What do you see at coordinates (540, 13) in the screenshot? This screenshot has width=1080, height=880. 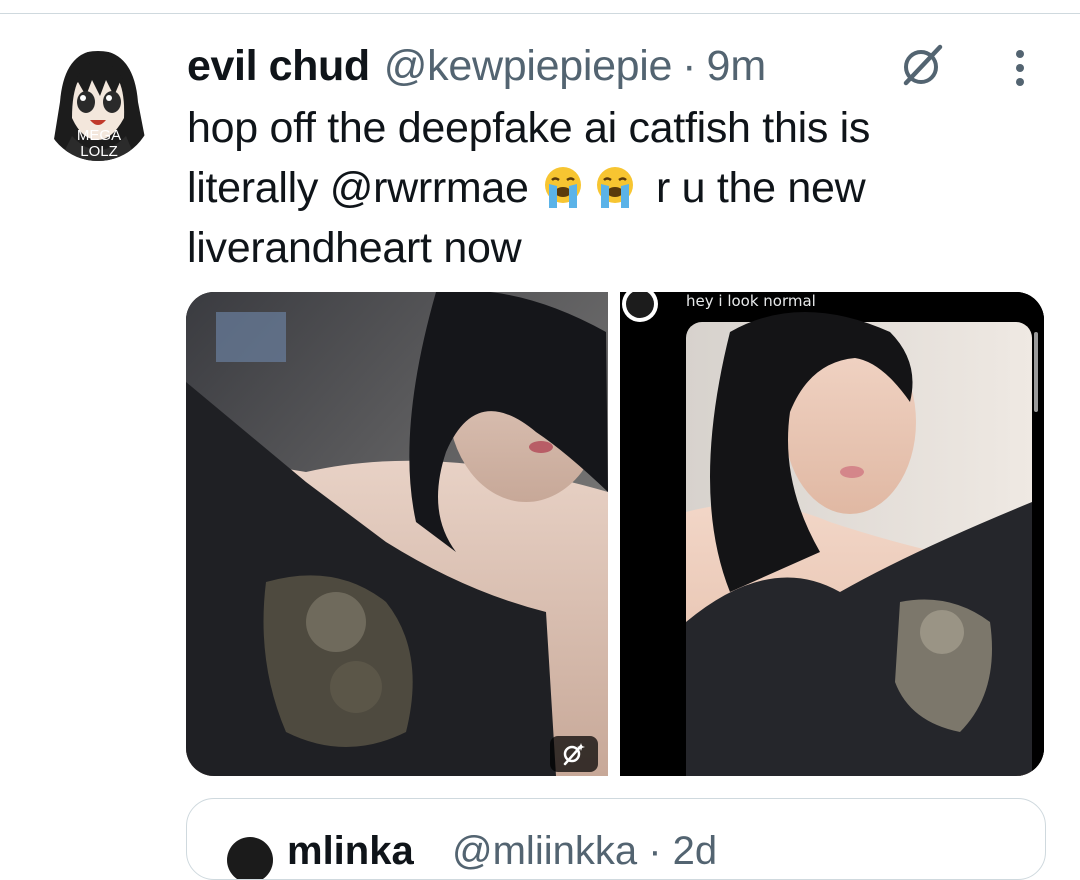 I see `top-divider` at bounding box center [540, 13].